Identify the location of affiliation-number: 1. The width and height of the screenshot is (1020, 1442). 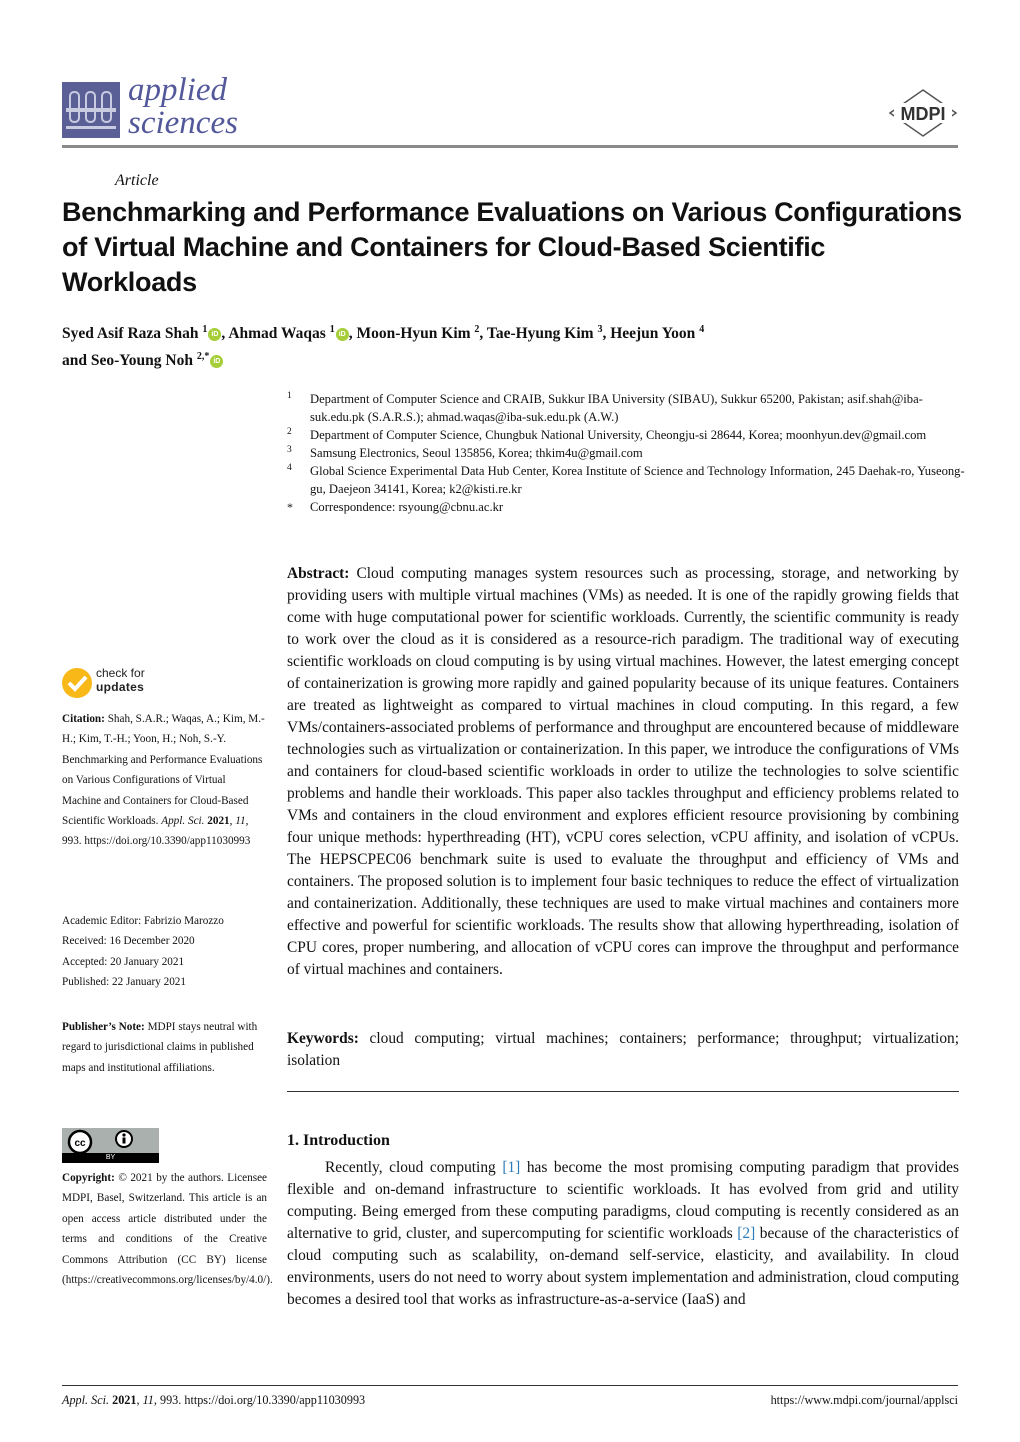
(289, 396).